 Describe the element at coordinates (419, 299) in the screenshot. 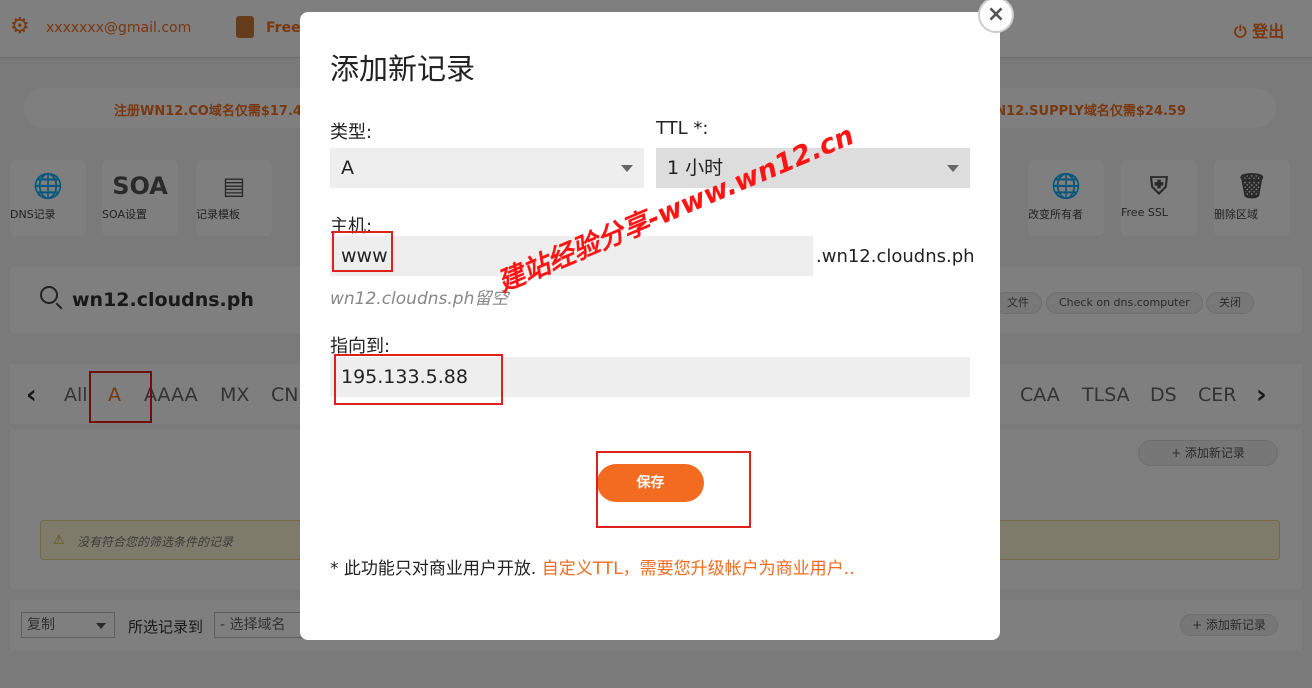

I see `host-hint: wn12.cloudns.ph留空` at that location.